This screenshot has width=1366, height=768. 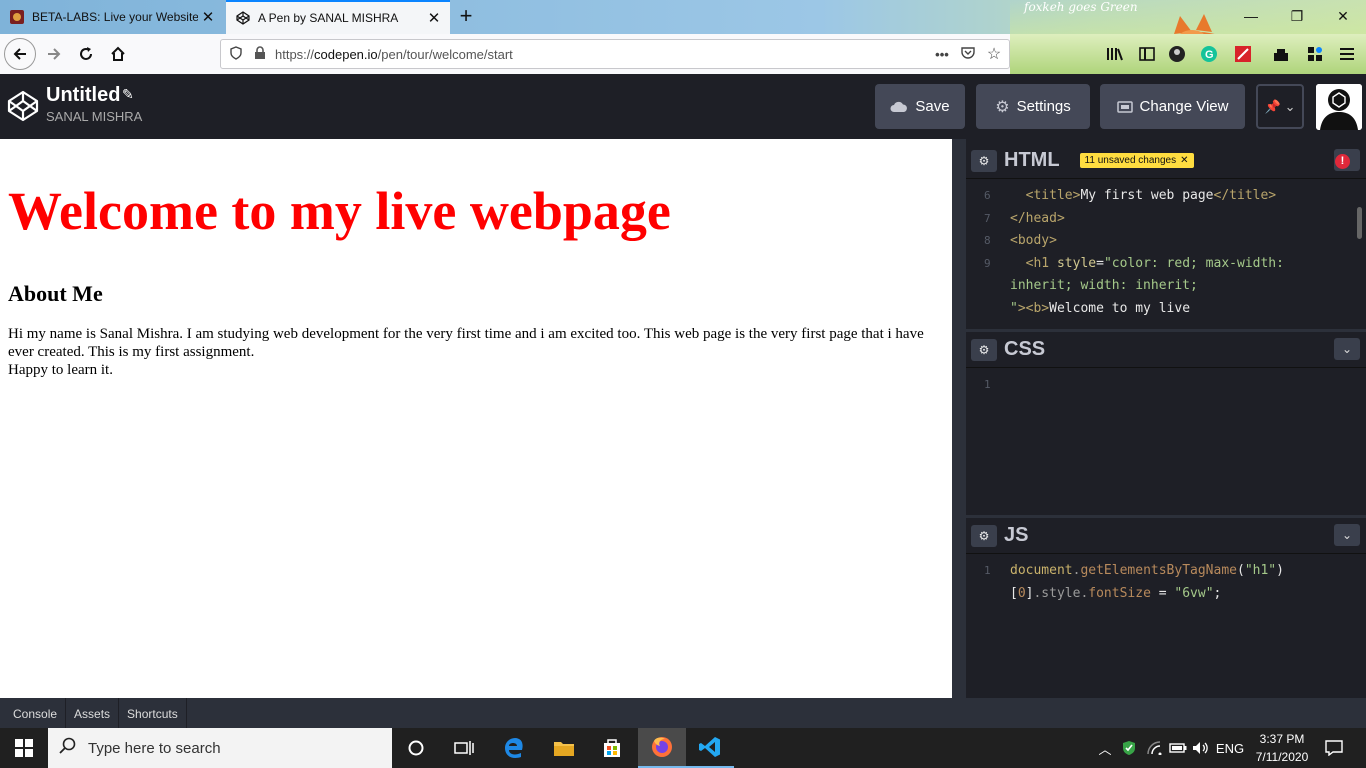 I want to click on arrow-left-icon, so click(x=19, y=54).